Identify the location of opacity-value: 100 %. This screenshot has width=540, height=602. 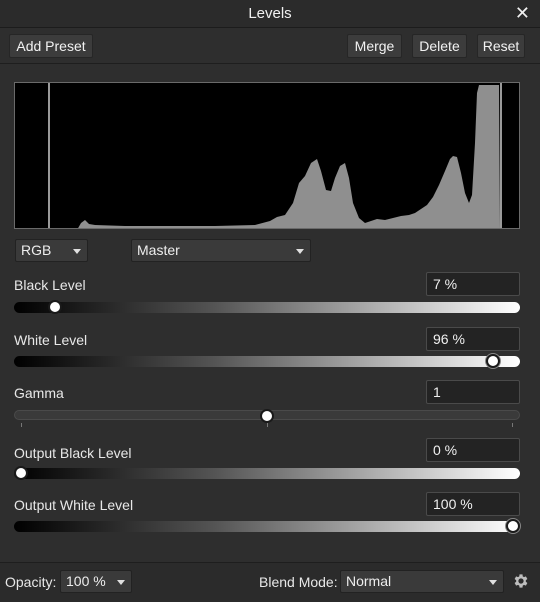
(86, 581).